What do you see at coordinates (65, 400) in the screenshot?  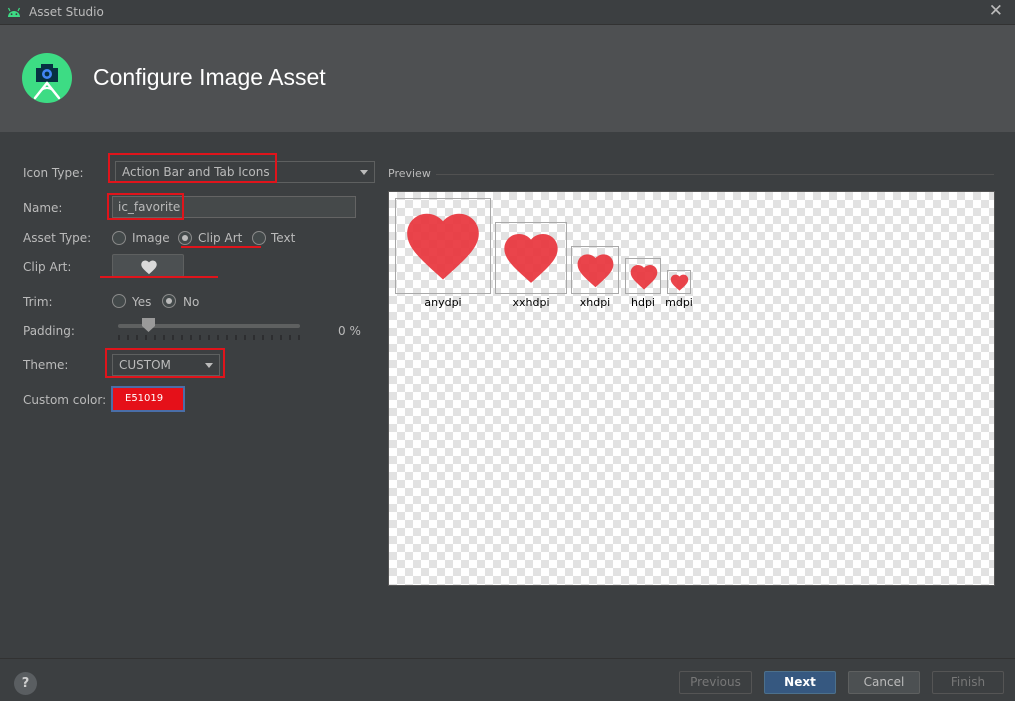 I see `custom-color-label: Custom color:` at bounding box center [65, 400].